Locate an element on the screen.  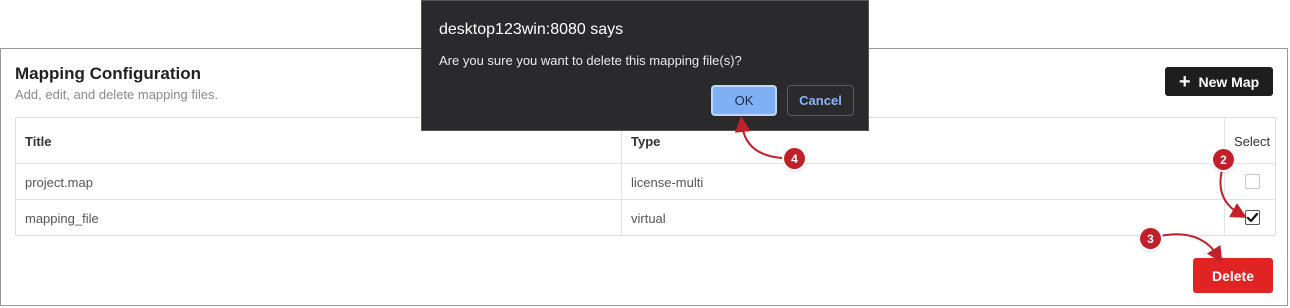
row-type: virtual is located at coordinates (648, 218).